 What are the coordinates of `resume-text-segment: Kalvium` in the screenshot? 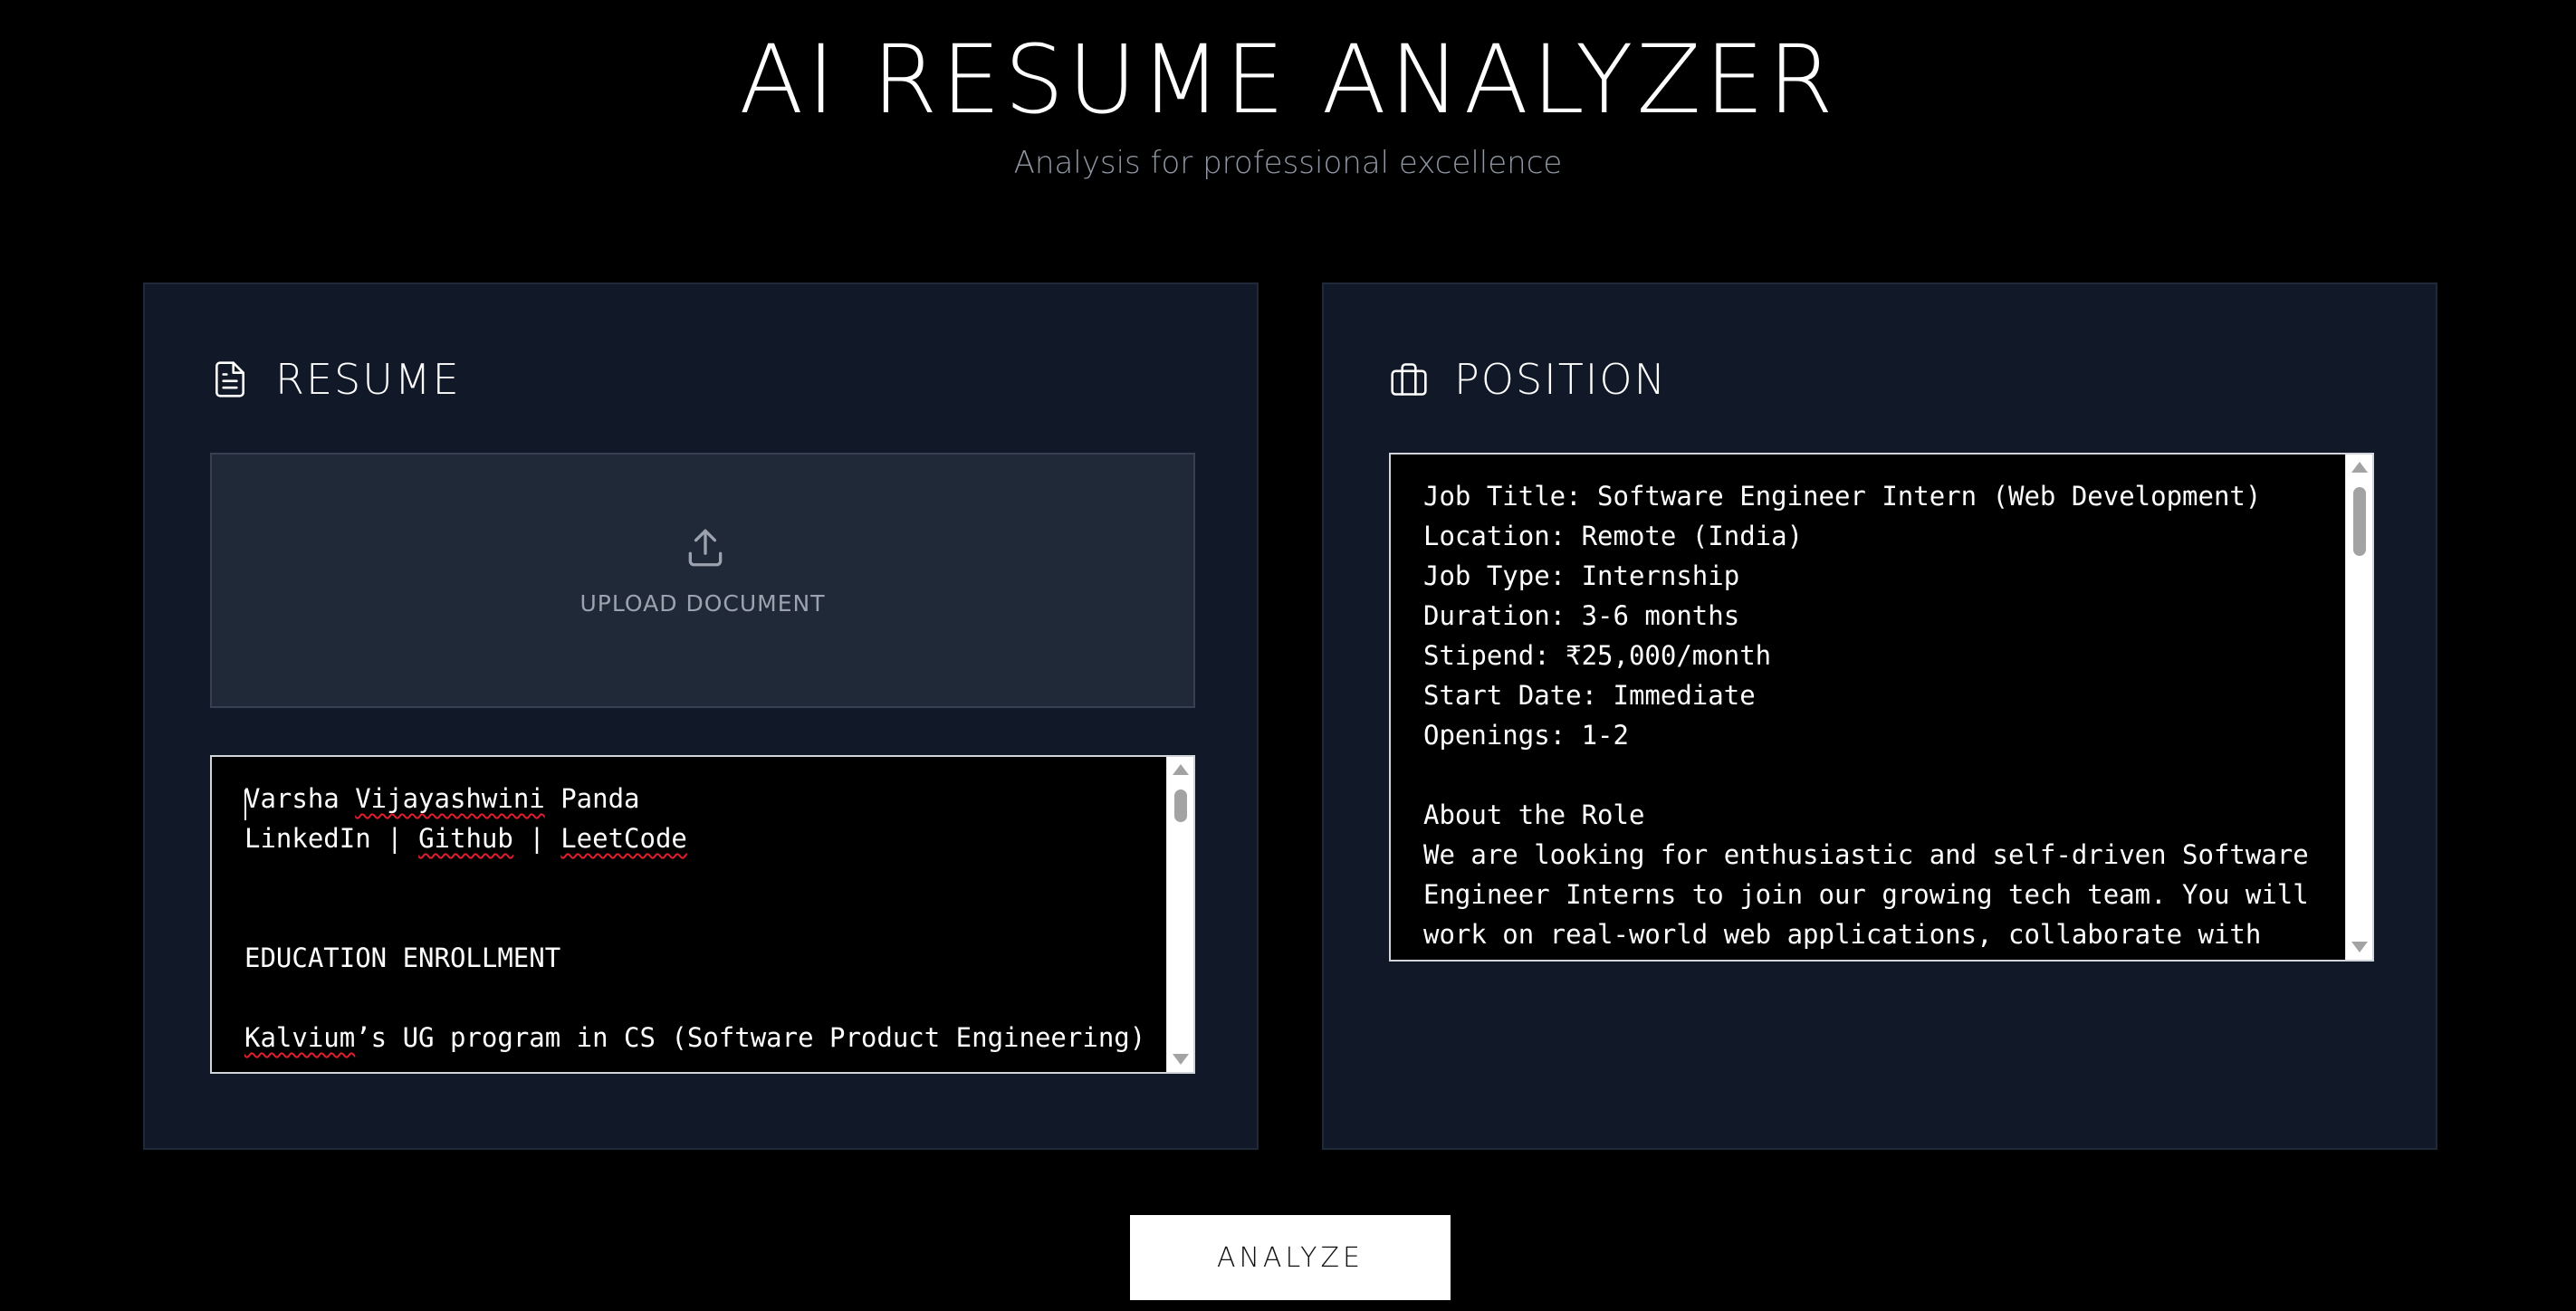 It's located at (300, 1037).